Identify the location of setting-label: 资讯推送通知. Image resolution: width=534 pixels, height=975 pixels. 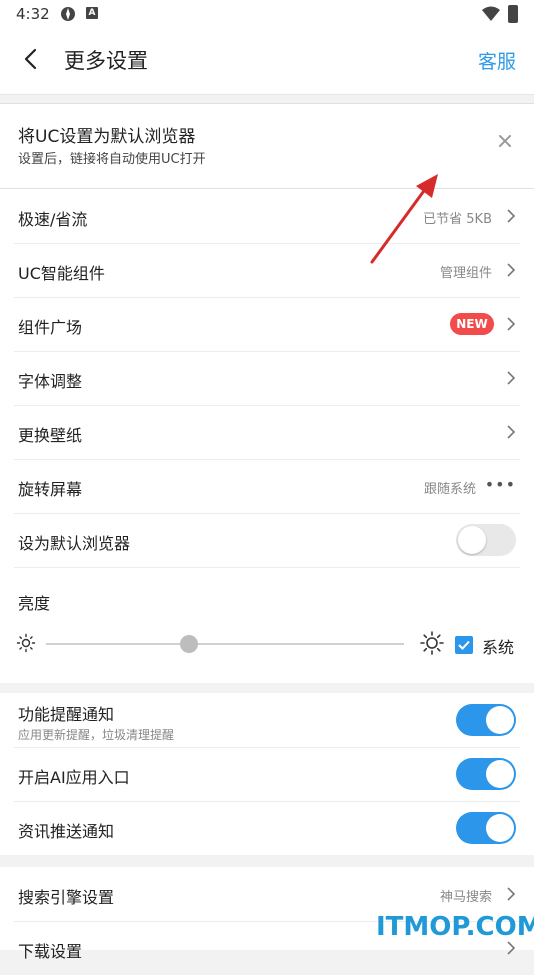
(66, 831).